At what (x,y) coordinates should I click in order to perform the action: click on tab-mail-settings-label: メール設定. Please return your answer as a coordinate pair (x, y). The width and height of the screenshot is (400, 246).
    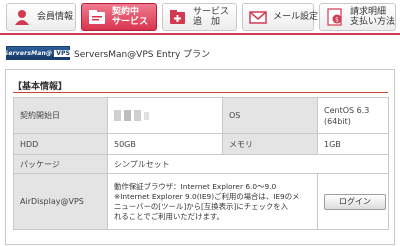
    Looking at the image, I should click on (296, 17).